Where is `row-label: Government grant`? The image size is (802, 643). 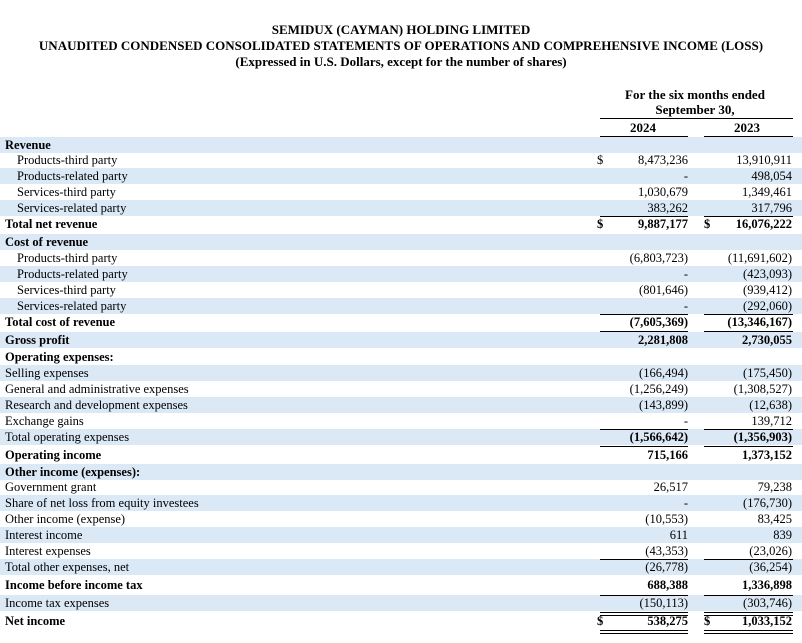
row-label: Government grant is located at coordinates (51, 487).